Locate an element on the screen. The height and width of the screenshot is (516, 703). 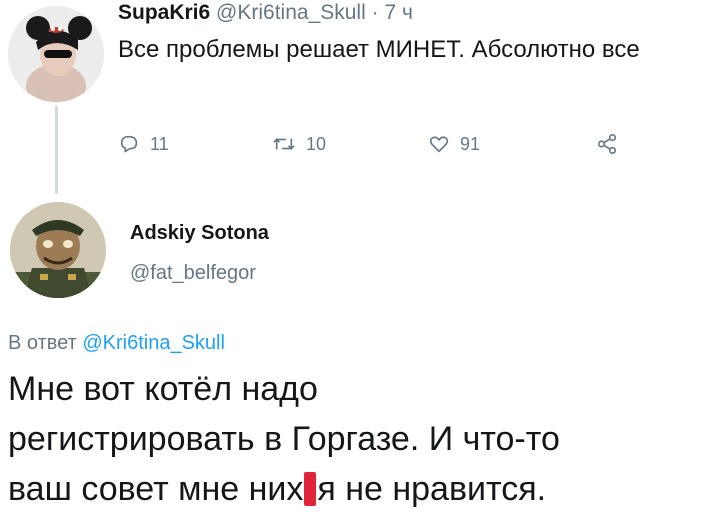
reply-text-before-censor: ваш совет мне них is located at coordinates (156, 489).